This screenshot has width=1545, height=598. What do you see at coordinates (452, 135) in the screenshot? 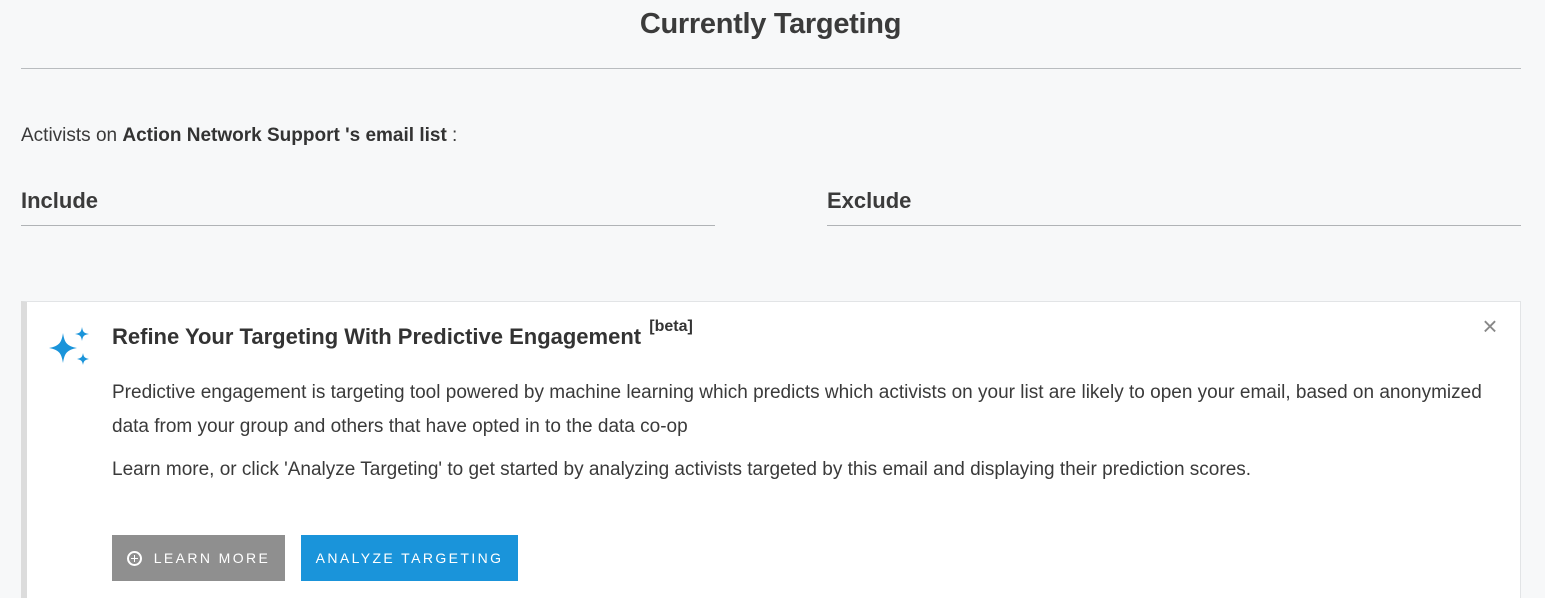
I see `audience-suffix: :` at bounding box center [452, 135].